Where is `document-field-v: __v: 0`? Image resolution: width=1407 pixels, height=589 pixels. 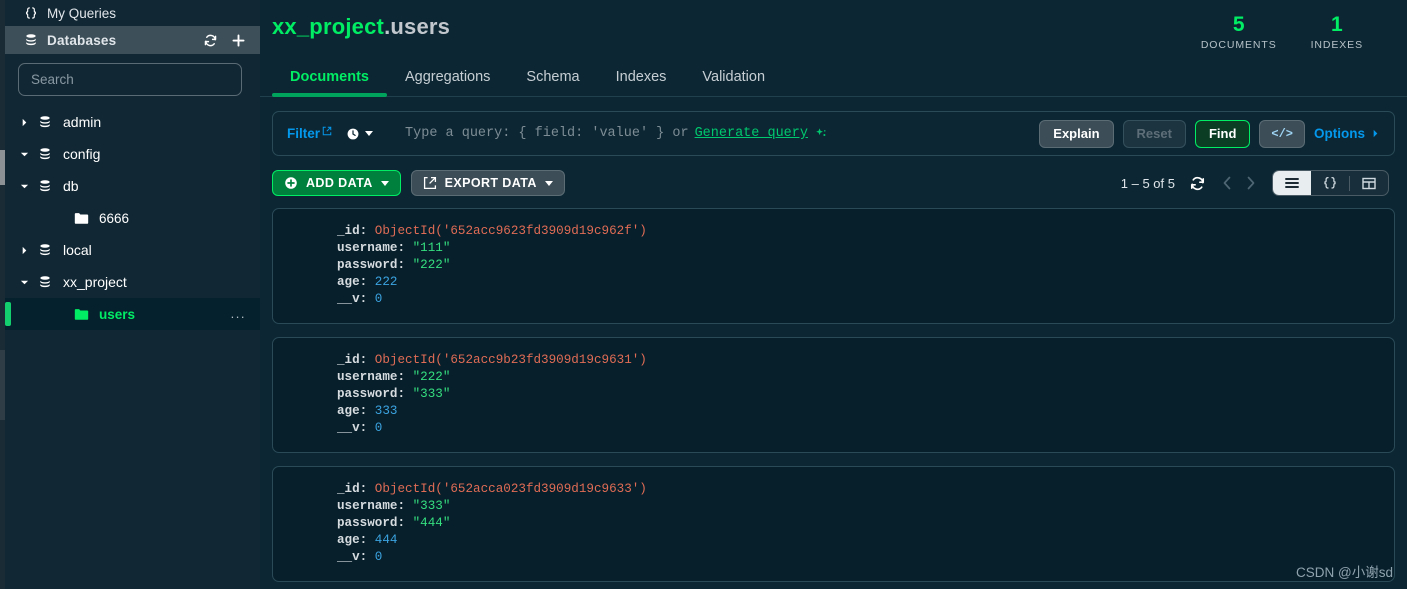
document-field-v: __v: 0 is located at coordinates (856, 428).